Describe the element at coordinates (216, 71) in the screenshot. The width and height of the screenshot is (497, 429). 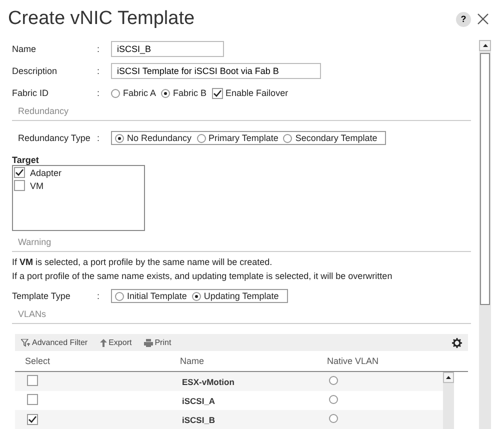
I see `text-field: iSCSI Template for iSCSI Boot via Fab B` at that location.